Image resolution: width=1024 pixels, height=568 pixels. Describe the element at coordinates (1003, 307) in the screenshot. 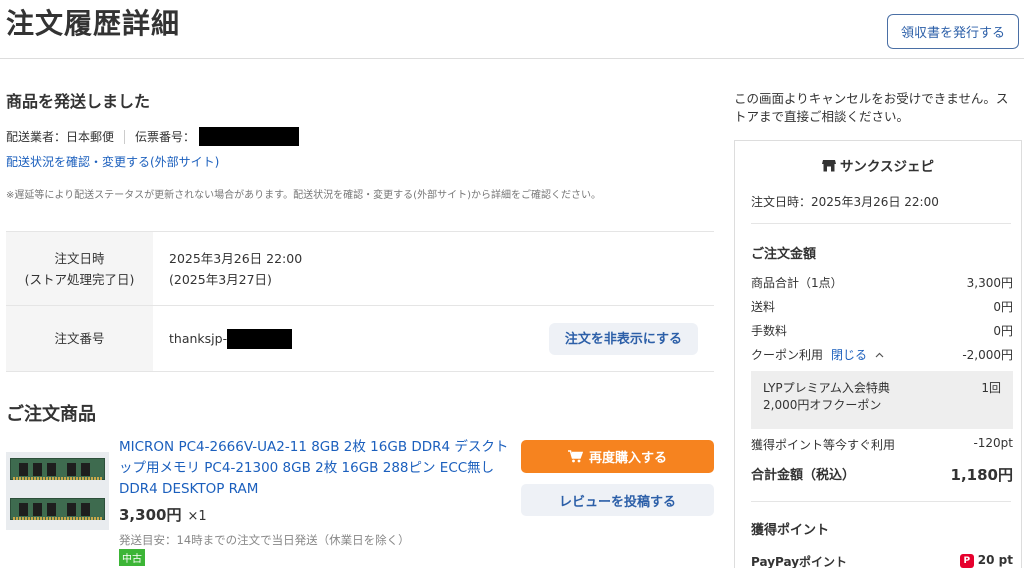

I see `shipping-fee-value: 0円` at that location.